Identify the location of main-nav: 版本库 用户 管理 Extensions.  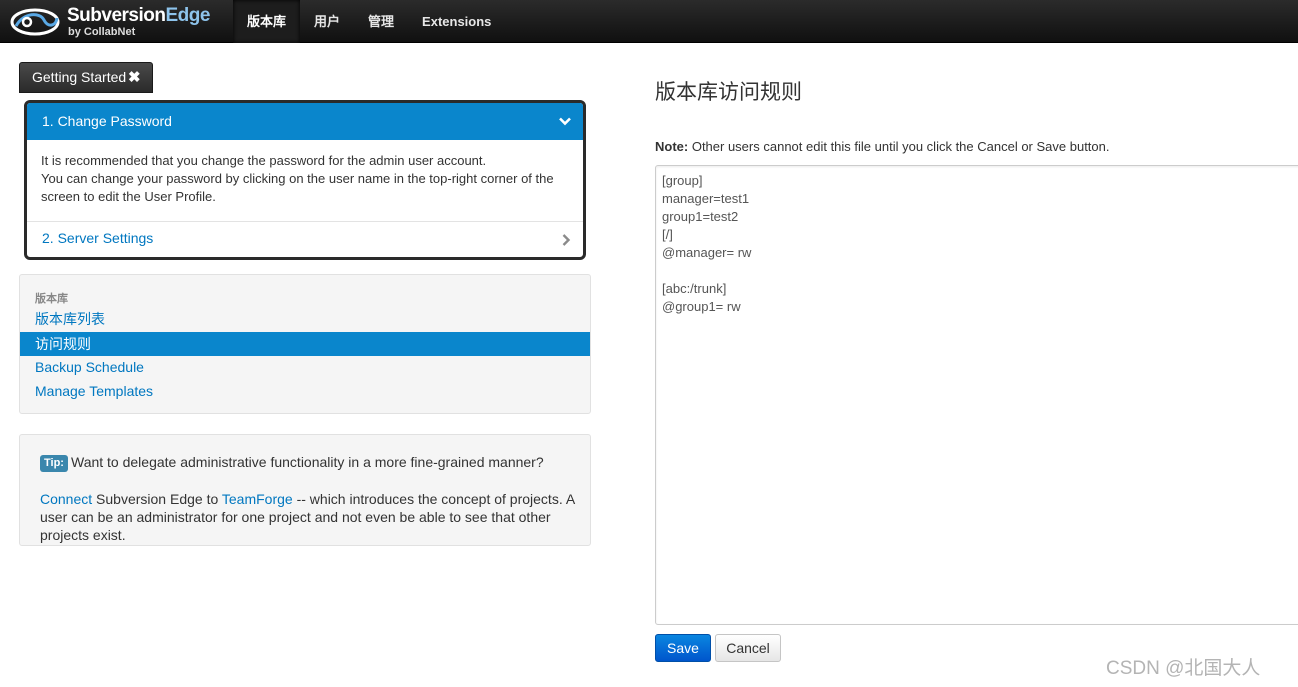
(369, 21).